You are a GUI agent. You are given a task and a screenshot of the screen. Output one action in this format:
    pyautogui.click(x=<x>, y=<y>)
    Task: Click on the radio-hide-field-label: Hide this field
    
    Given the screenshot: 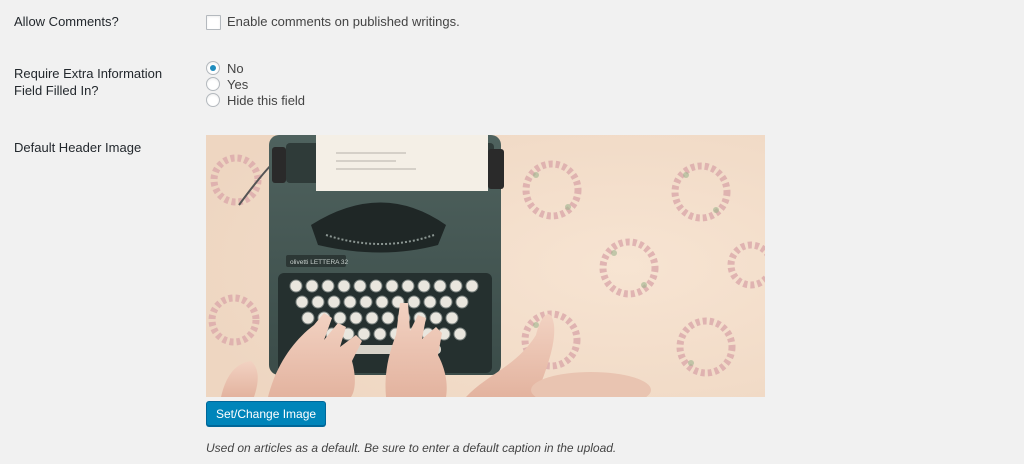 What is the action you would take?
    pyautogui.click(x=266, y=100)
    